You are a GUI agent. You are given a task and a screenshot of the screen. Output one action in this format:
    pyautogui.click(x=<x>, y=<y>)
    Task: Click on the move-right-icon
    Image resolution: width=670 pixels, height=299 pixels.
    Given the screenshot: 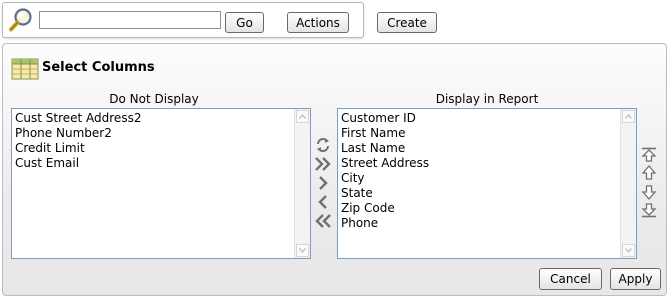 What is the action you would take?
    pyautogui.click(x=323, y=183)
    